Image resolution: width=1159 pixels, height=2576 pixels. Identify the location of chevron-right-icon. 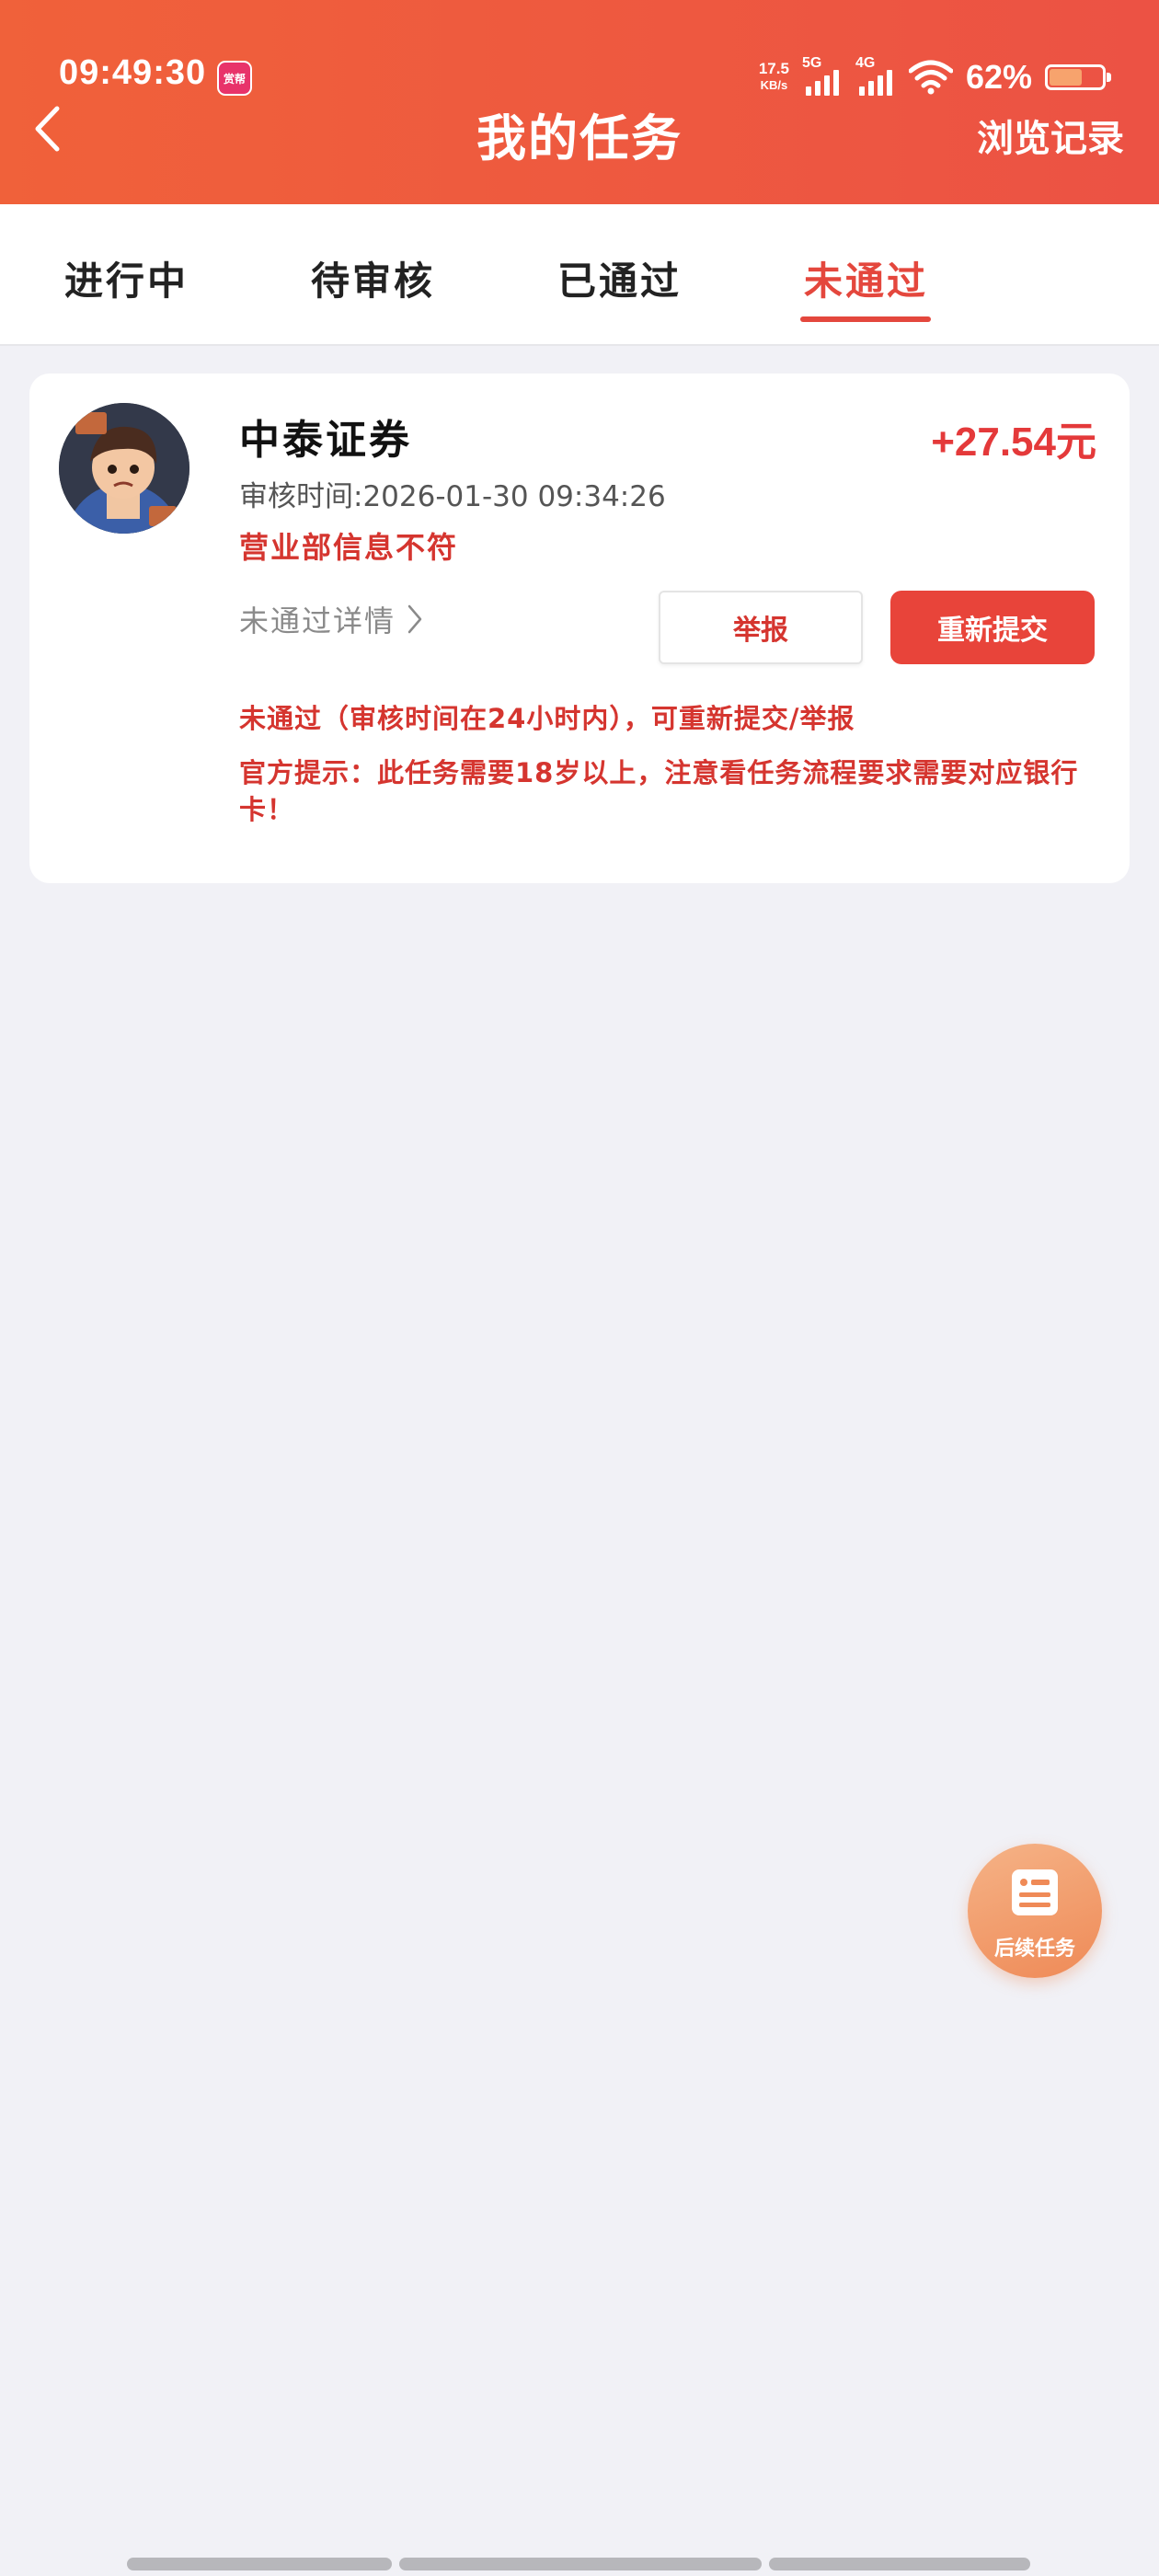
(414, 619).